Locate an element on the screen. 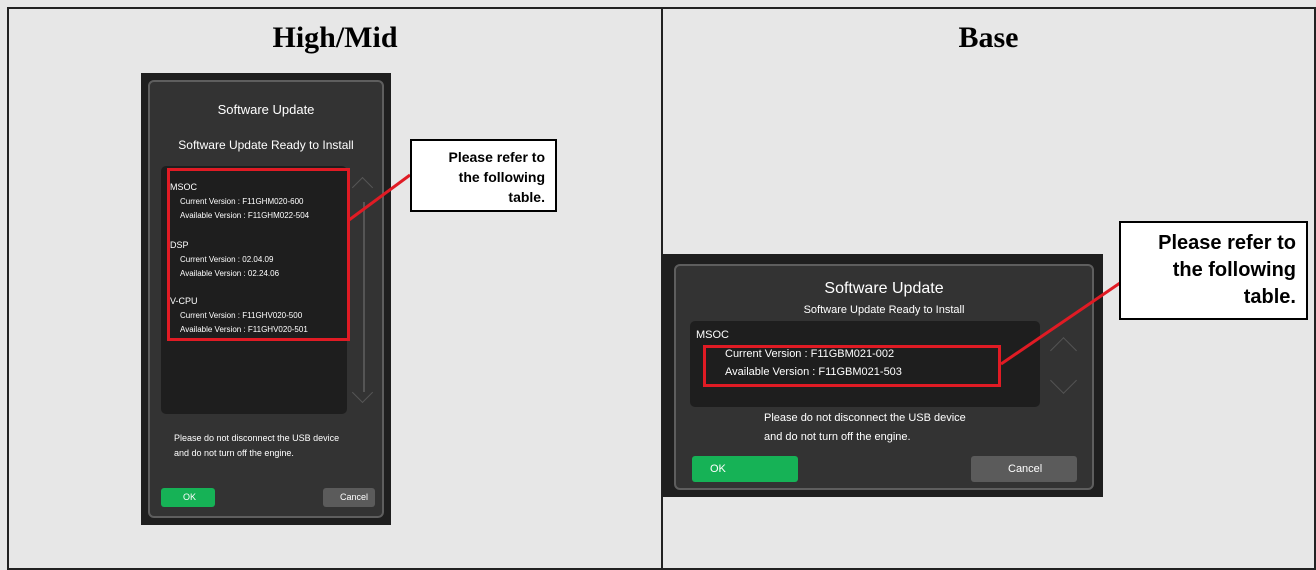 Image resolution: width=1316 pixels, height=570 pixels. right-callout-line-1: Please refer to is located at coordinates (1227, 243).